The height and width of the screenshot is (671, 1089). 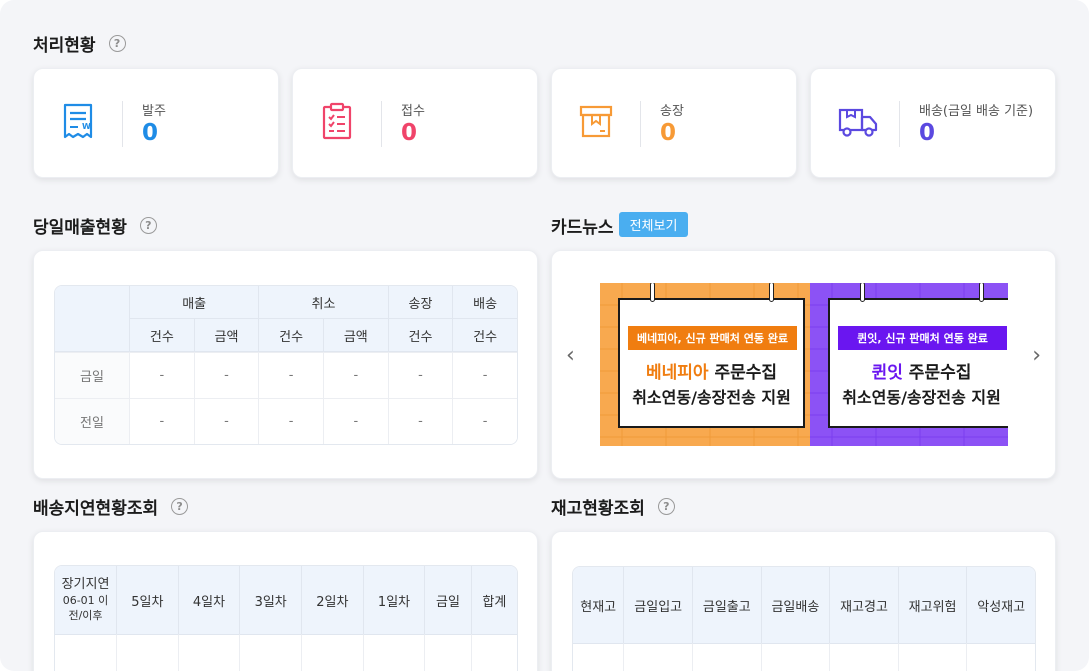 I want to click on long-delay-date: 06-01 이, so click(x=85, y=600).